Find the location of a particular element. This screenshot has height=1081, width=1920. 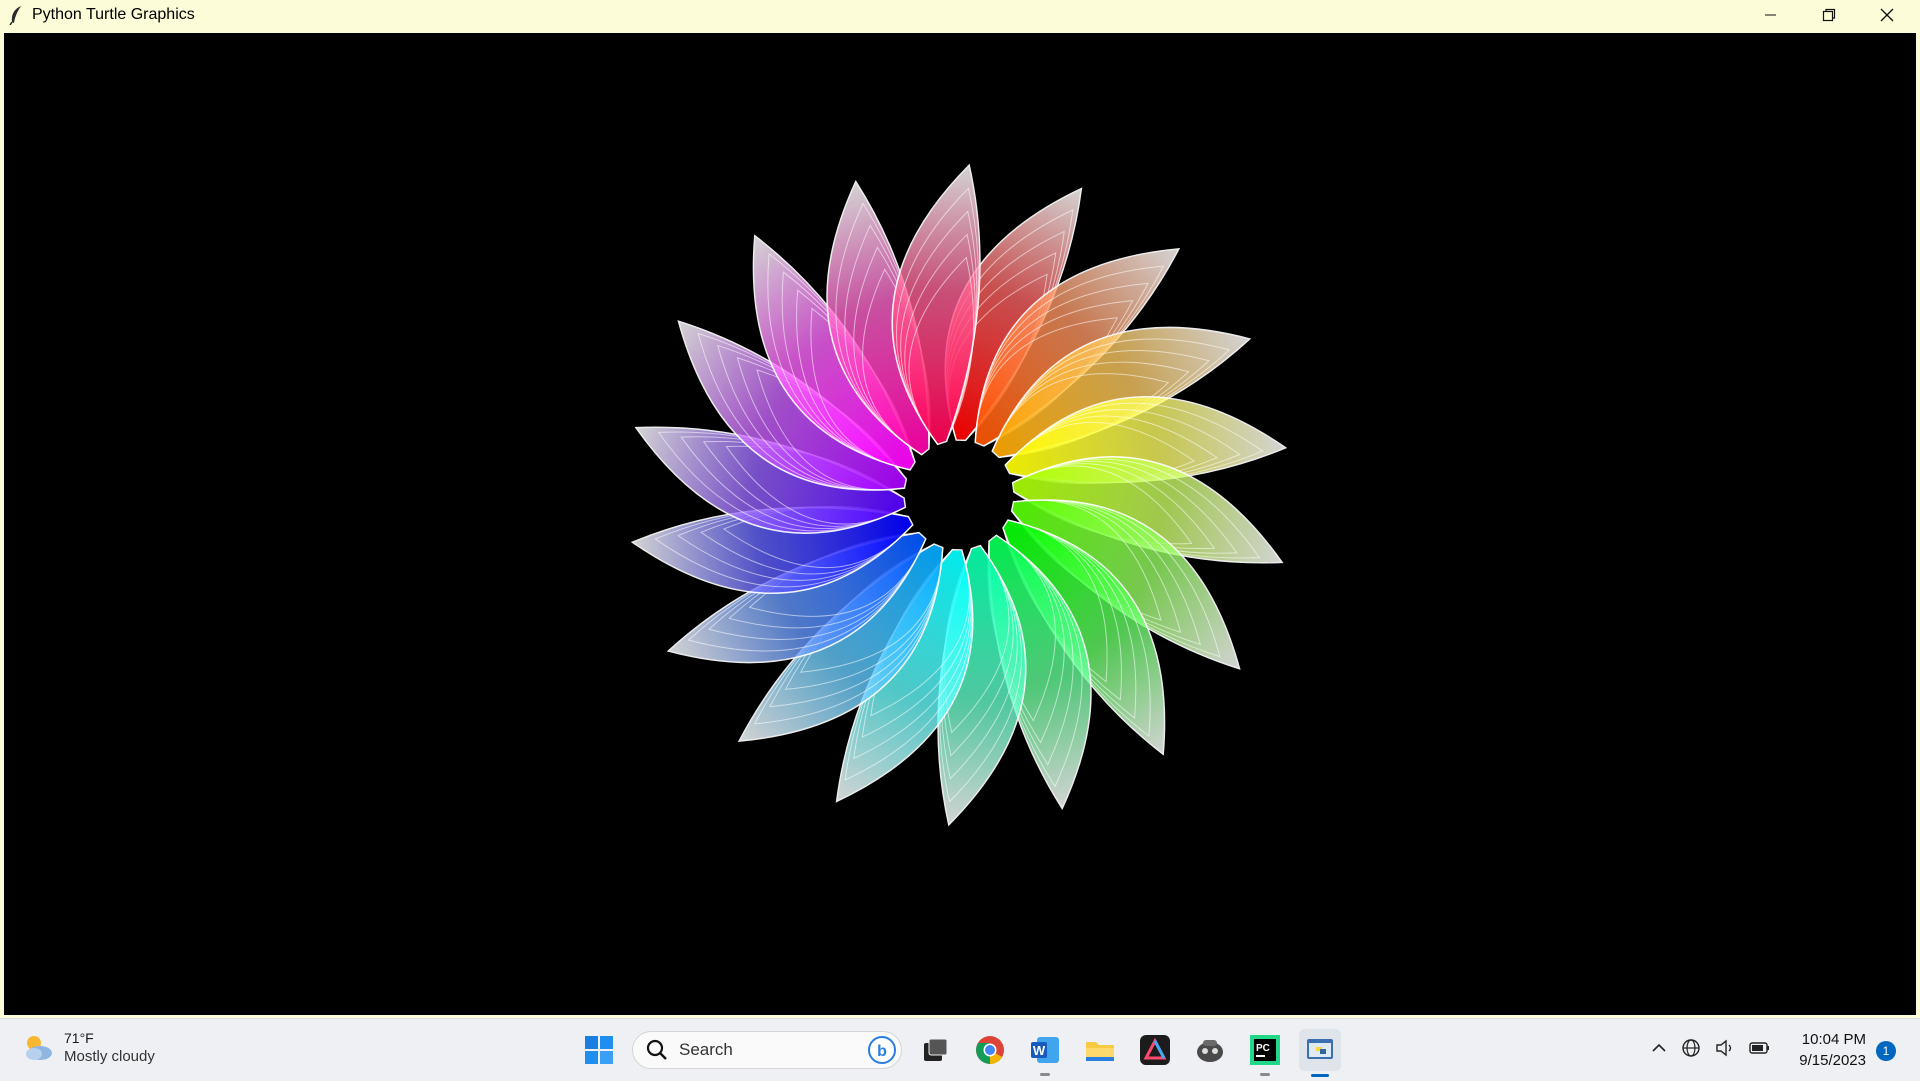

pycharm-button: PC is located at coordinates (1265, 1052).